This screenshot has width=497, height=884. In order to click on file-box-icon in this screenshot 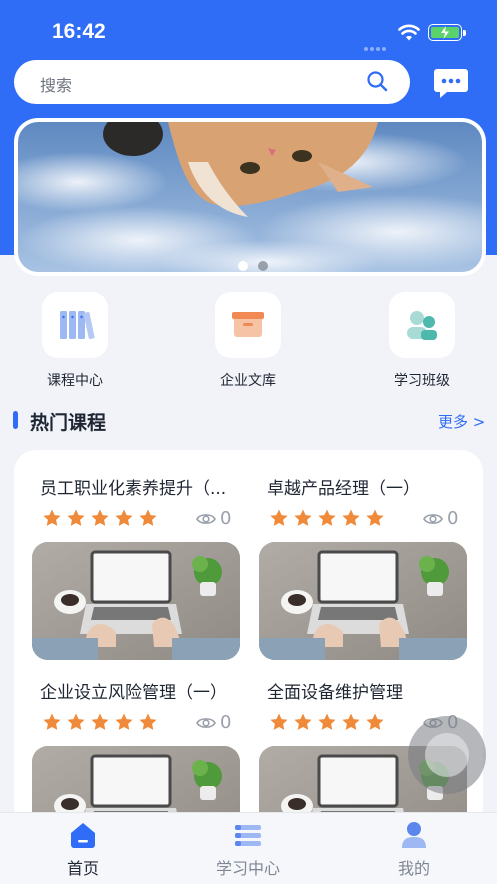, I will do `click(248, 324)`.